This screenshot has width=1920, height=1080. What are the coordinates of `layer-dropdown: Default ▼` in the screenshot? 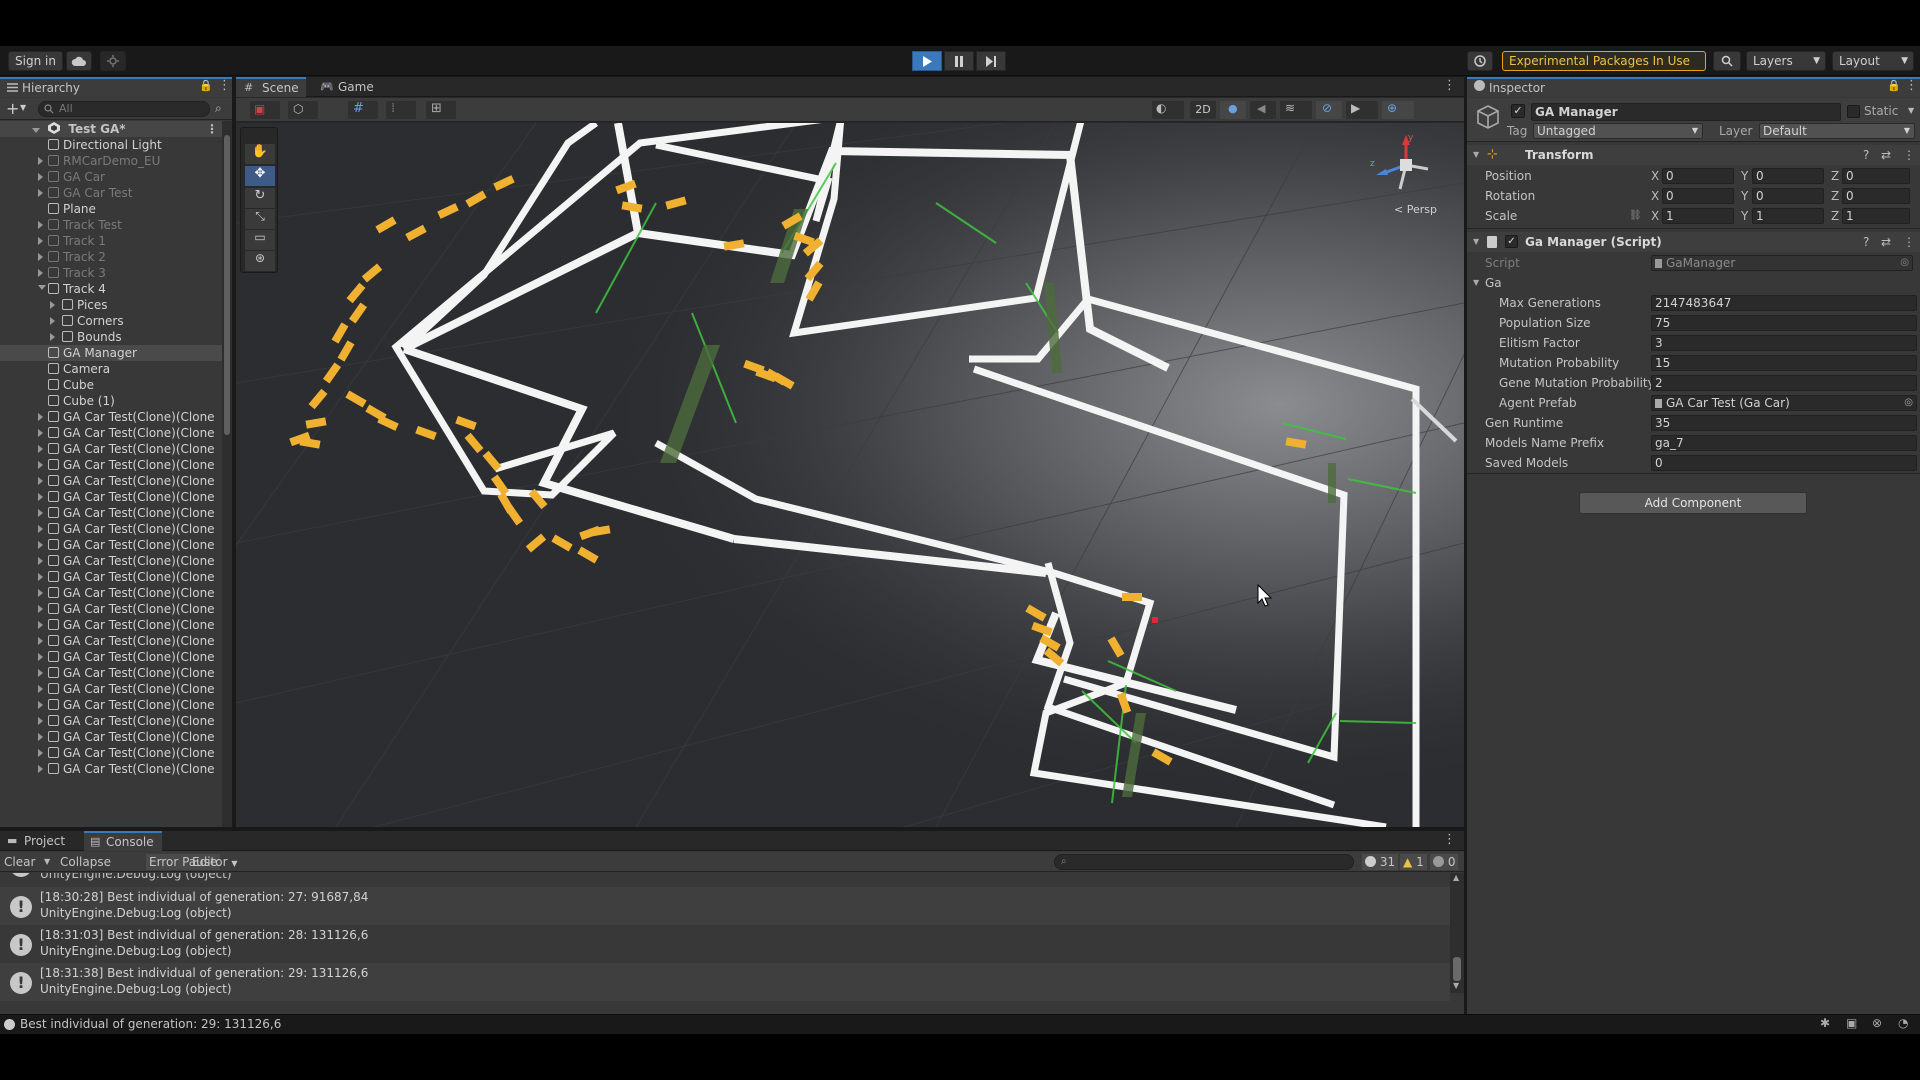 It's located at (1837, 131).